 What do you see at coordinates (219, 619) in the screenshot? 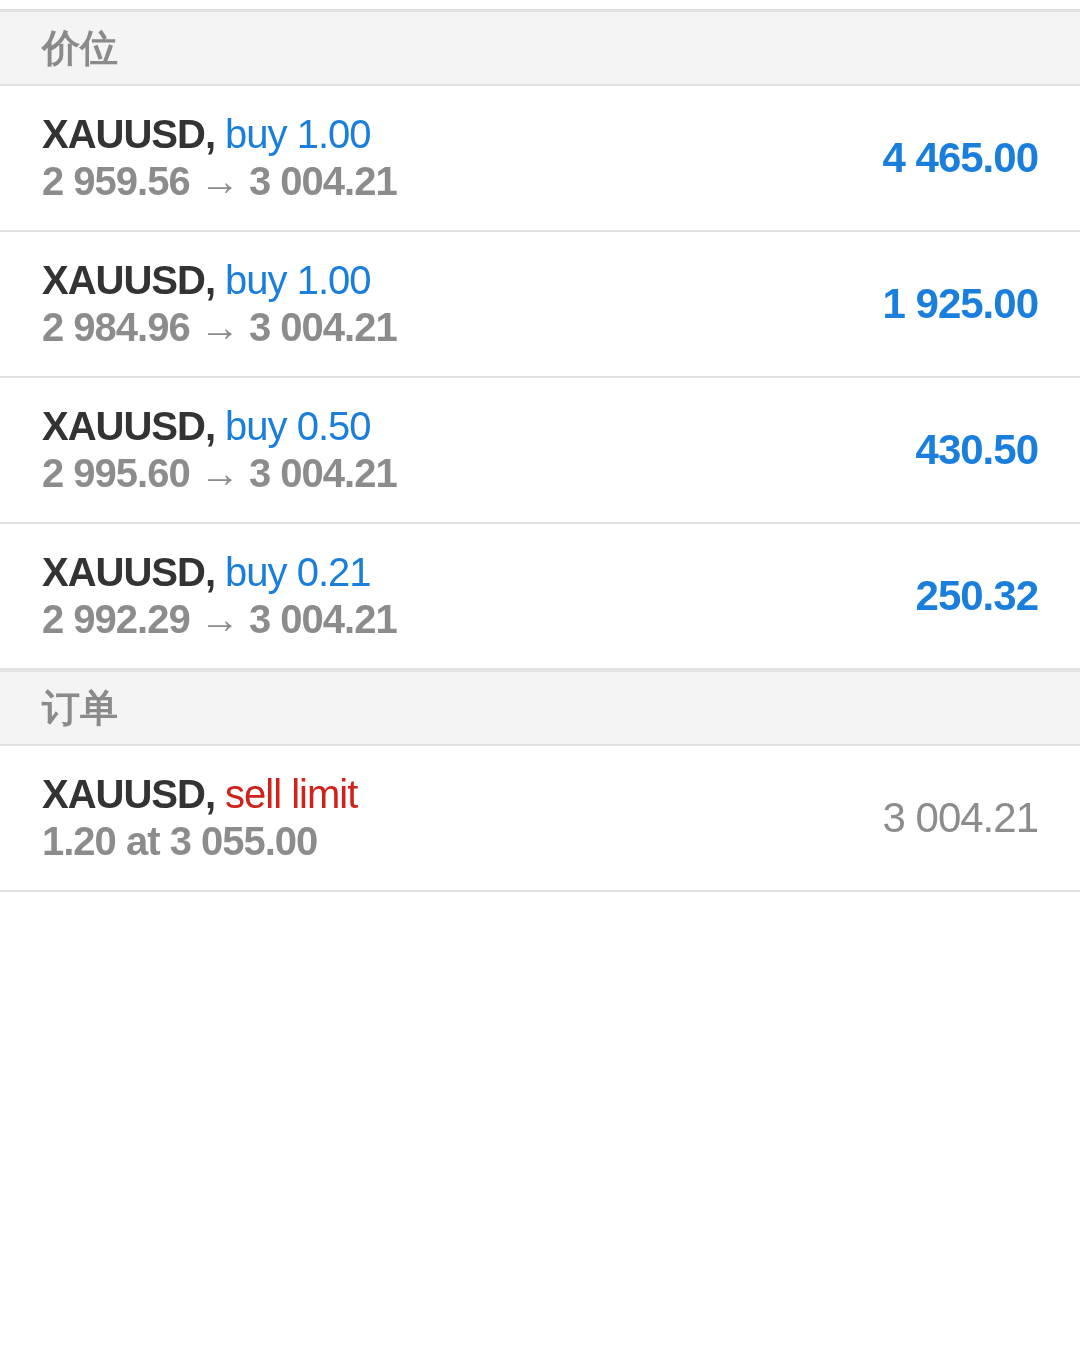
I see `price-detail: 2 992.29 → 3 004.21` at bounding box center [219, 619].